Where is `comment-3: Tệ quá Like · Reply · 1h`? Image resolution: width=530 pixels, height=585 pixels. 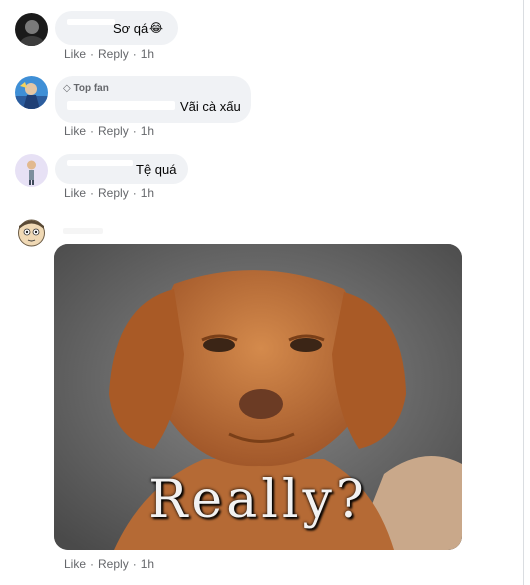
comment-3: Tệ quá Like · Reply · 1h is located at coordinates (261, 180).